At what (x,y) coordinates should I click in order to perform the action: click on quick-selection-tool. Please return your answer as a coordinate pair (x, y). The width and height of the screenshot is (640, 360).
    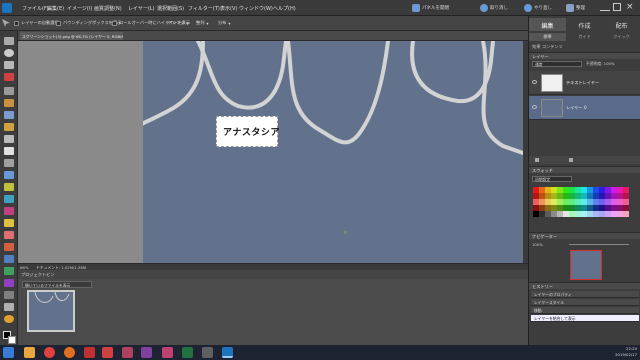
    Looking at the image, I should click on (9, 127).